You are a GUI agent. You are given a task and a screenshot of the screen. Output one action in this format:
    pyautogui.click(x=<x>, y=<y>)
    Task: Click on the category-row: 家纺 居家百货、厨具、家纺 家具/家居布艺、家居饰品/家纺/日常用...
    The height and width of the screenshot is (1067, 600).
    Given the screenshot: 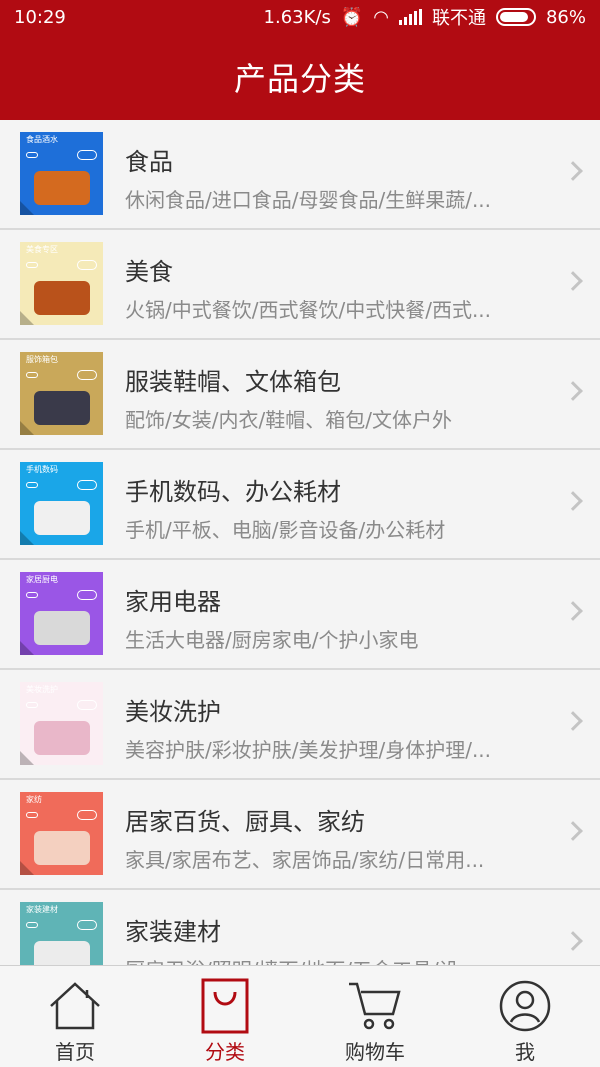 What is the action you would take?
    pyautogui.click(x=300, y=835)
    